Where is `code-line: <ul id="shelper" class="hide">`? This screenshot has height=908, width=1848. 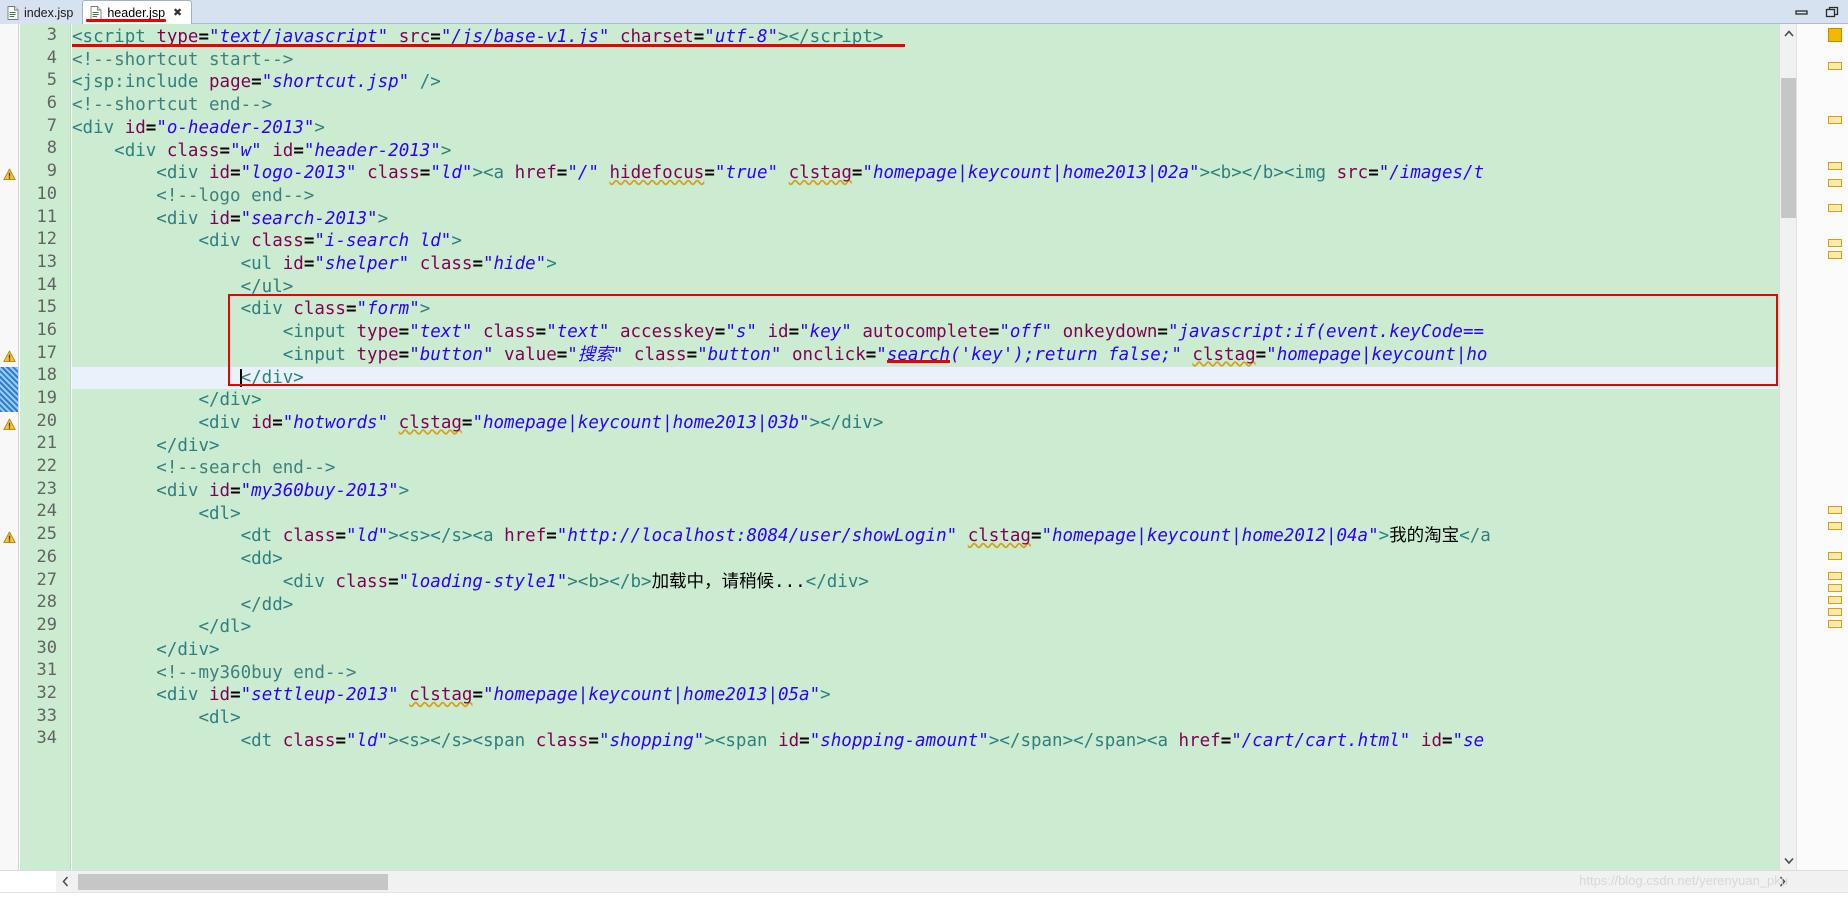 code-line: <ul id="shelper" class="hide"> is located at coordinates (926, 264).